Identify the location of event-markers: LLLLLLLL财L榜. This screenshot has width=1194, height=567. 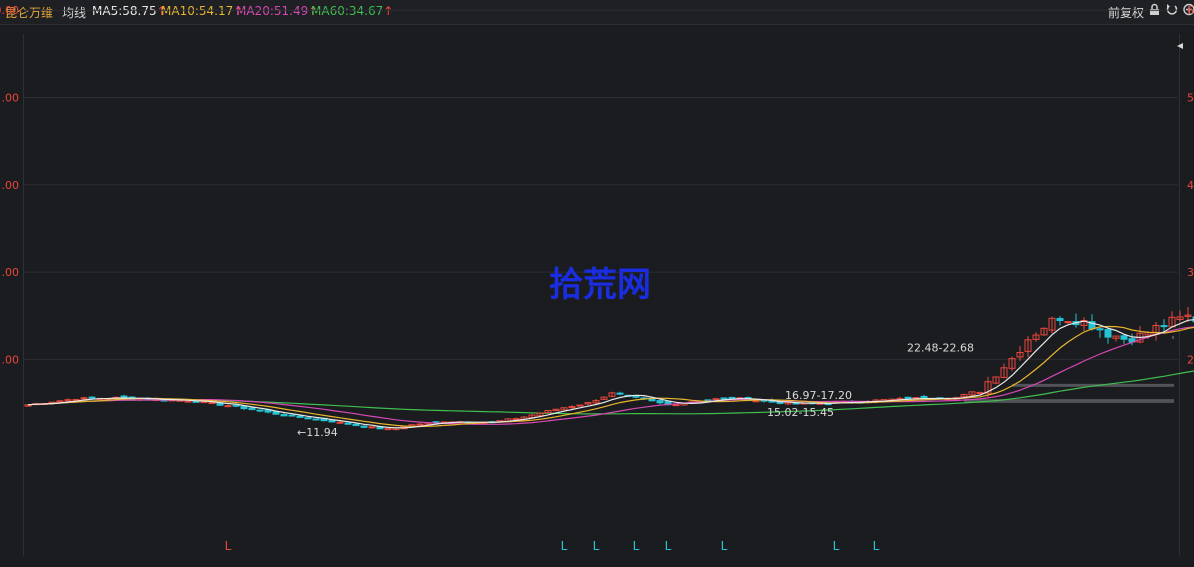
(552, 546).